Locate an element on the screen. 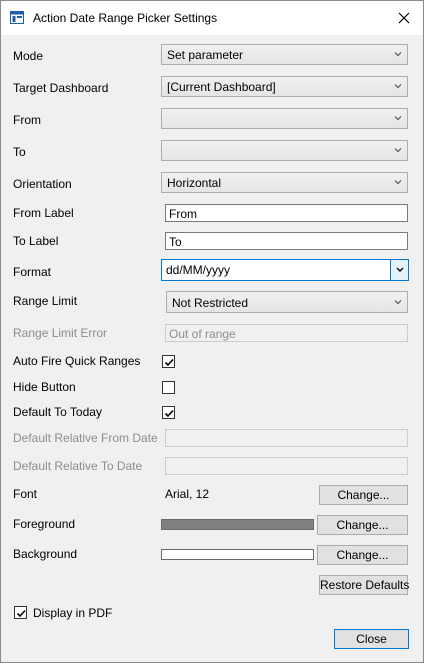  default-today-label: Default To Today is located at coordinates (57, 412).